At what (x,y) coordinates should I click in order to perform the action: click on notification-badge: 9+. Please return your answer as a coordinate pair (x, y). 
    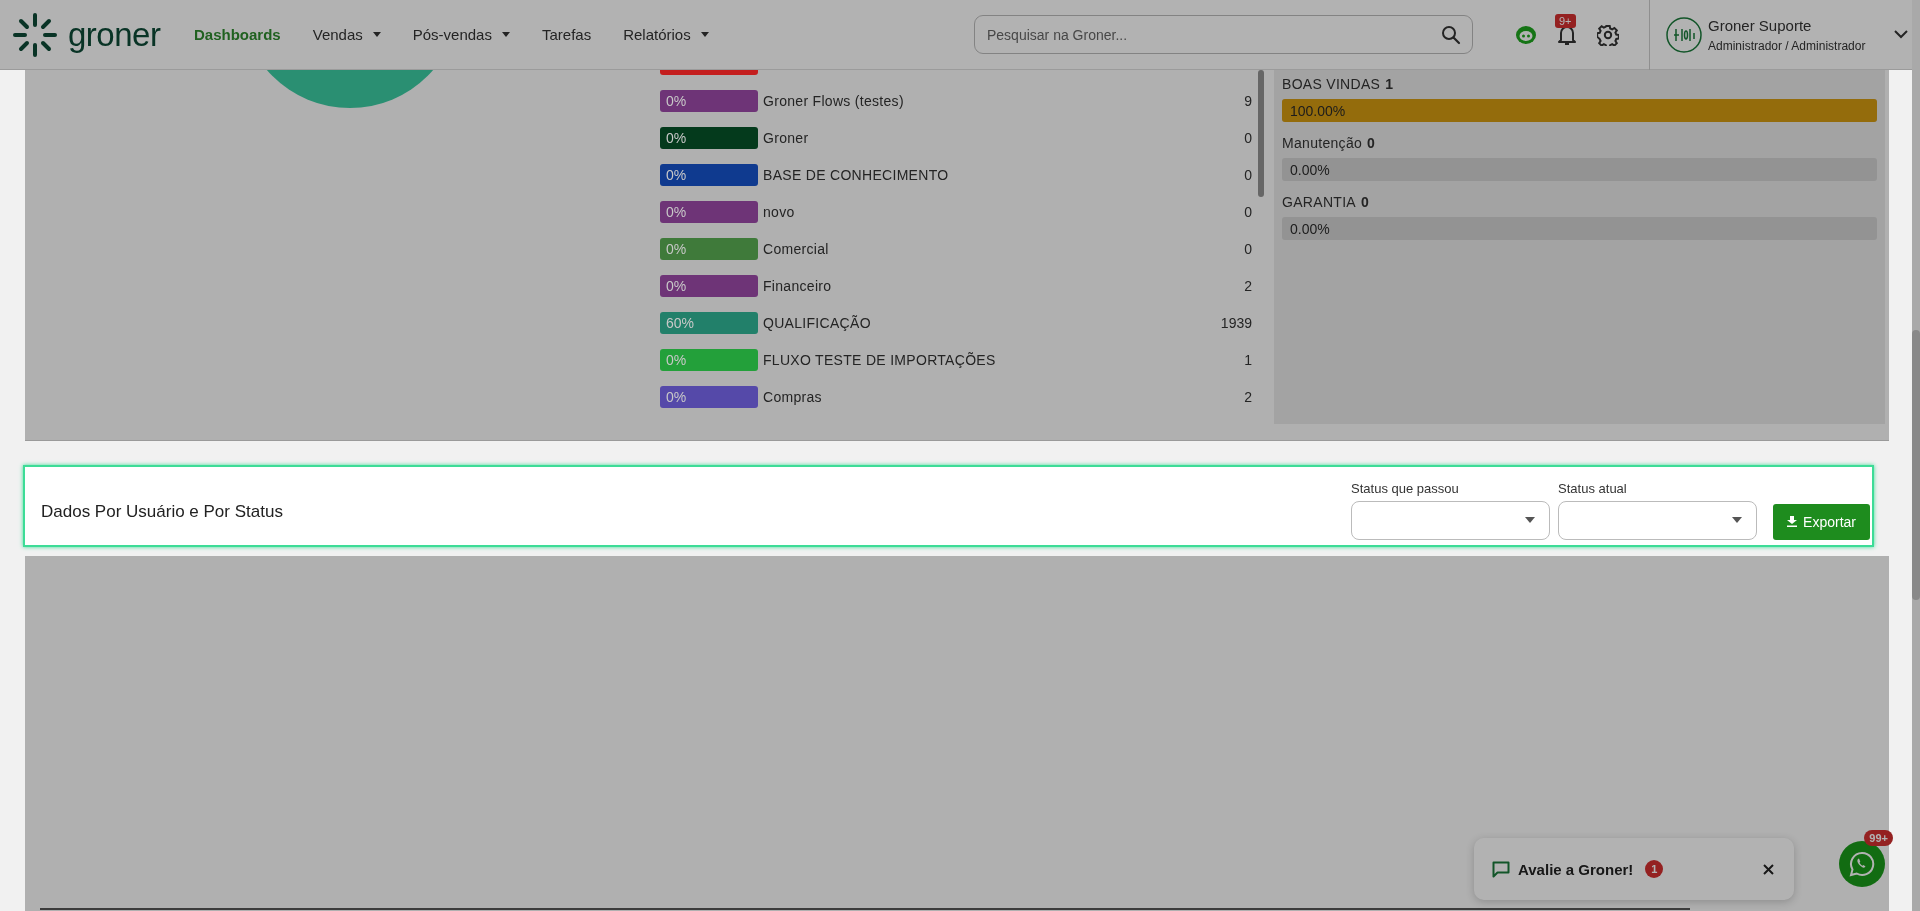
    Looking at the image, I should click on (1565, 20).